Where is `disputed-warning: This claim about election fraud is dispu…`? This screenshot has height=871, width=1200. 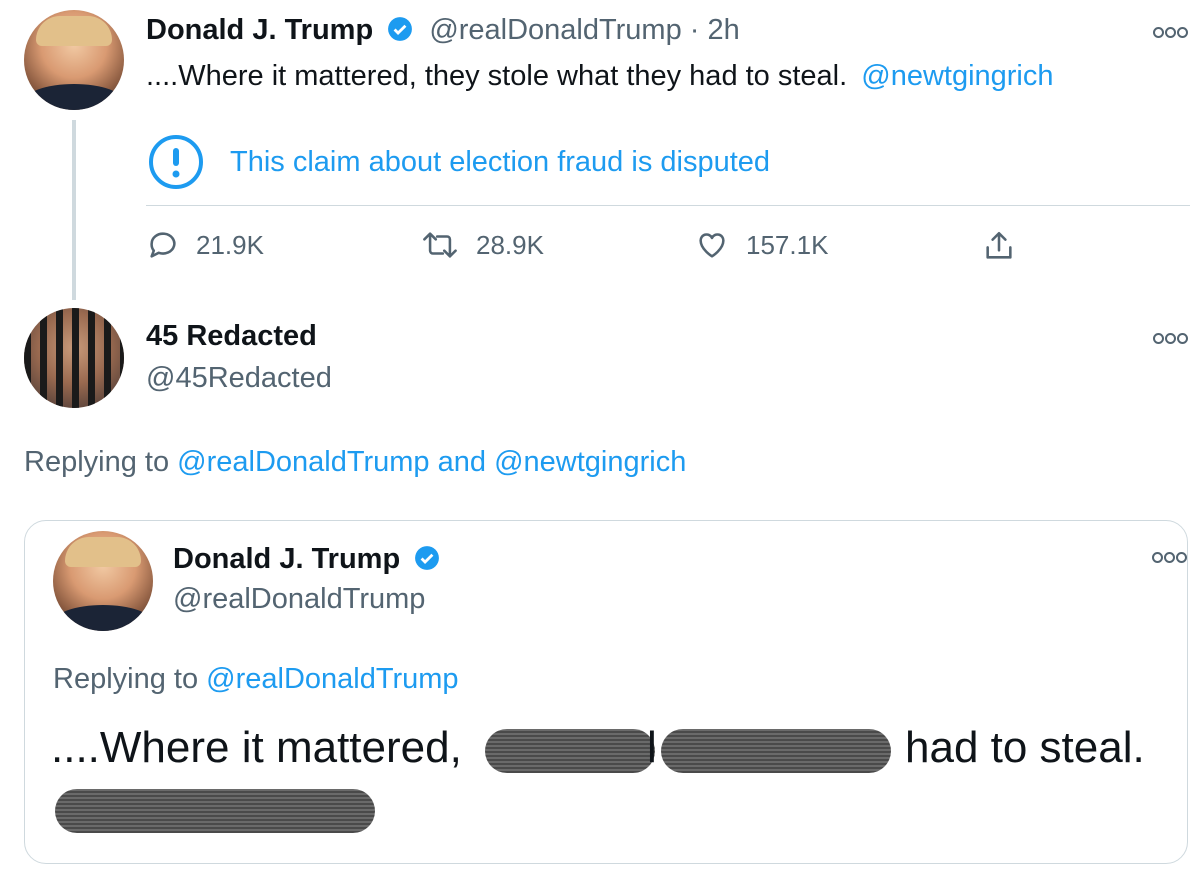 disputed-warning: This claim about election fraud is dispu… is located at coordinates (459, 162).